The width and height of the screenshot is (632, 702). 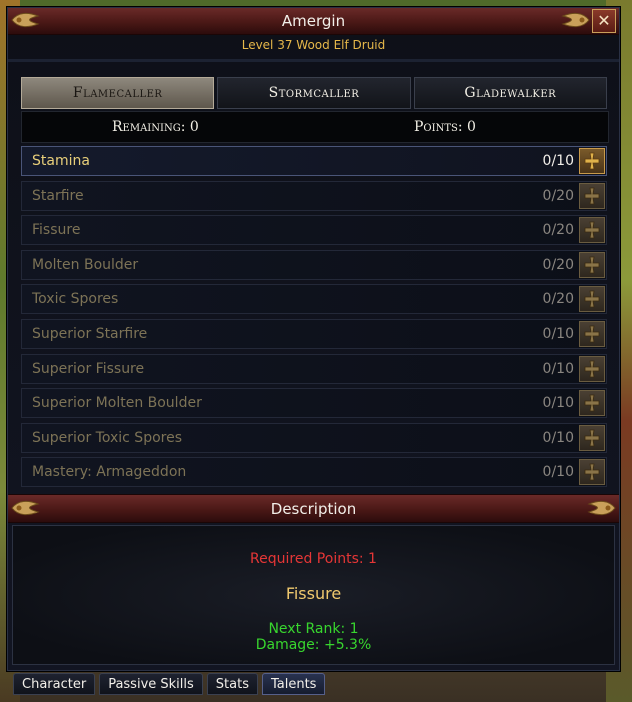 I want to click on talent-name: Fissure, so click(x=56, y=230).